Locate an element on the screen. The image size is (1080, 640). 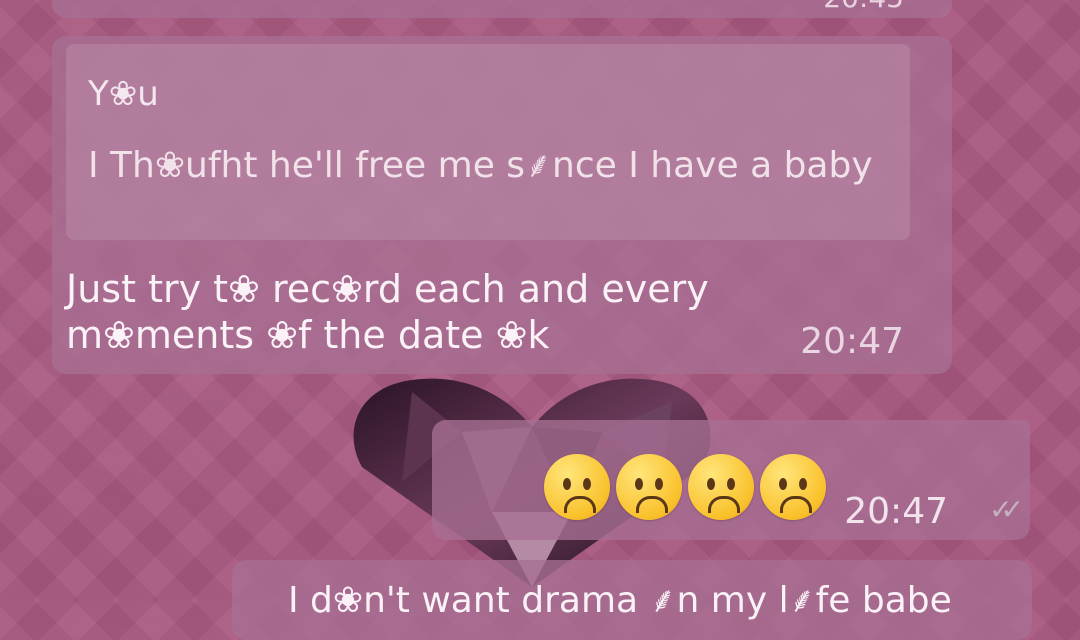
outgoing-message-bubble: I d❀n't want drama ⸙n my l⸙fe babe is located at coordinates (632, 600).